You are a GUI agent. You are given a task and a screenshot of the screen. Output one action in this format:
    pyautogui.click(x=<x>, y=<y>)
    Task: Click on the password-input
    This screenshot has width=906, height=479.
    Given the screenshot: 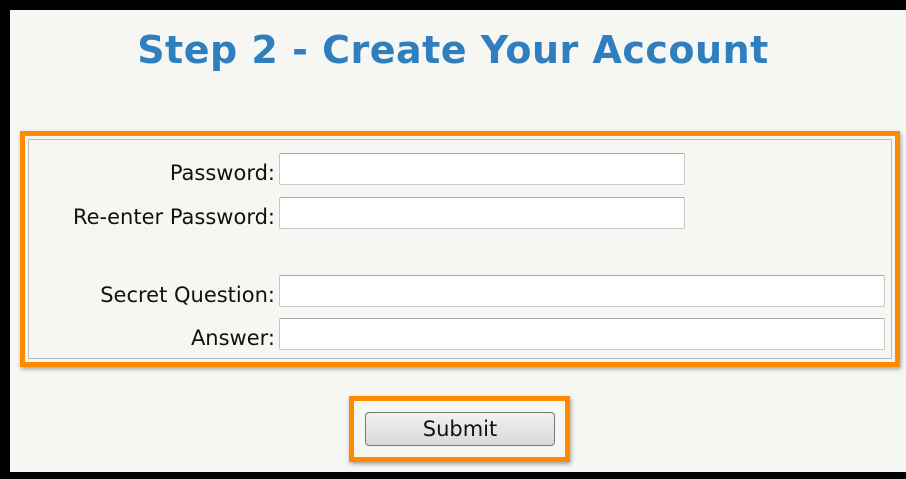 What is the action you would take?
    pyautogui.click(x=482, y=169)
    